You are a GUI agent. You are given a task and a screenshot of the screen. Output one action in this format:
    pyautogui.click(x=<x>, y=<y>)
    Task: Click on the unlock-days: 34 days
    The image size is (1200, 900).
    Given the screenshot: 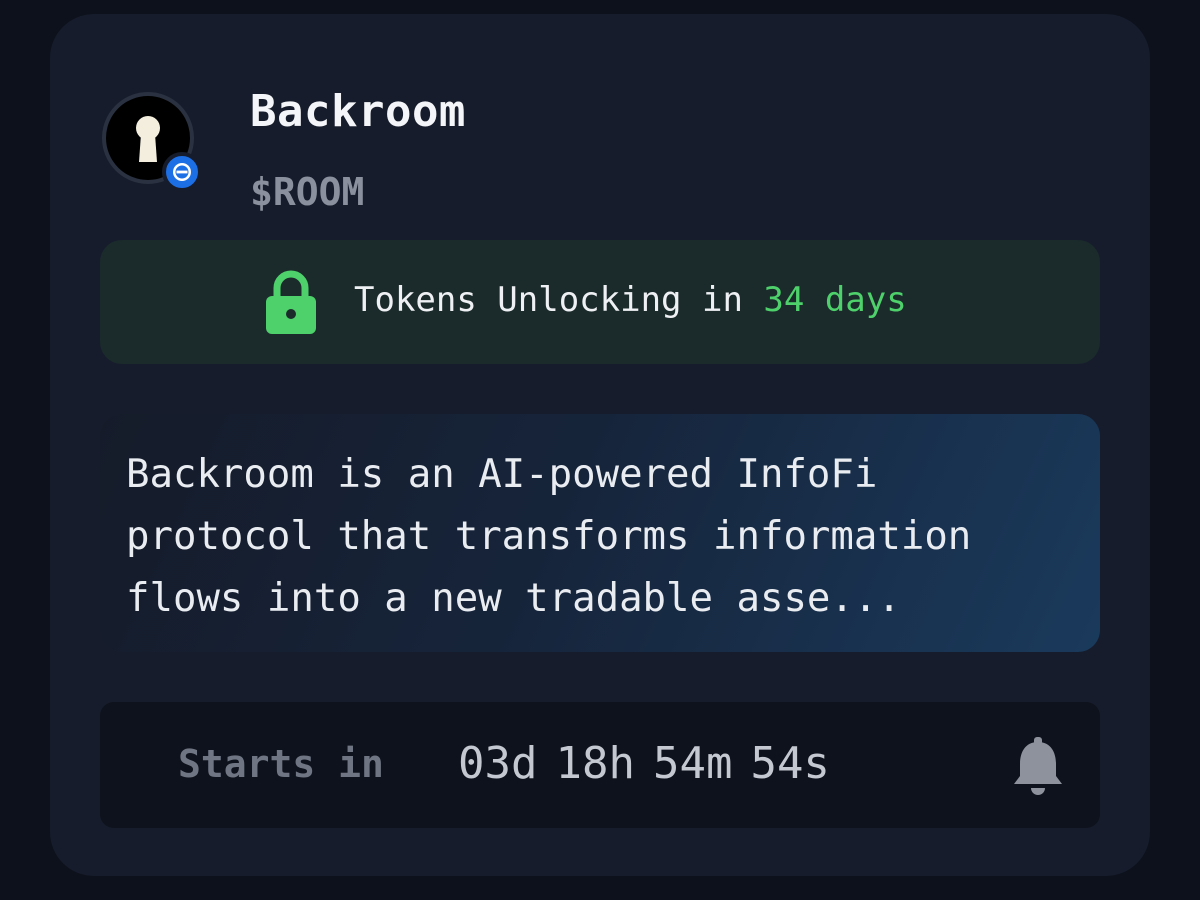 What is the action you would take?
    pyautogui.click(x=835, y=300)
    